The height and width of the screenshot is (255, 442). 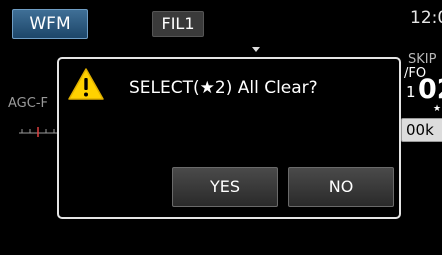 What do you see at coordinates (430, 89) in the screenshot?
I see `frequency-readout: 02` at bounding box center [430, 89].